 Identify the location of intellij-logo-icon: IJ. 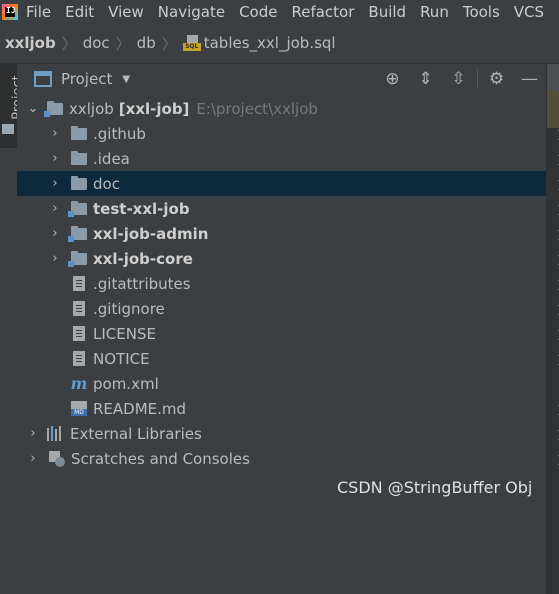
(10, 11).